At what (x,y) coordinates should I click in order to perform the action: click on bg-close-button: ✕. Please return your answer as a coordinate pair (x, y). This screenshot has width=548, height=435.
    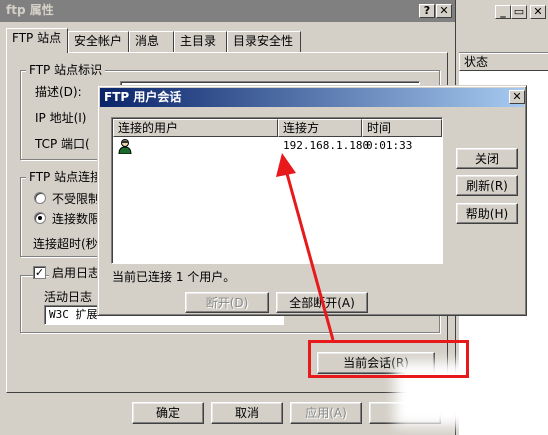
    Looking at the image, I should click on (538, 12).